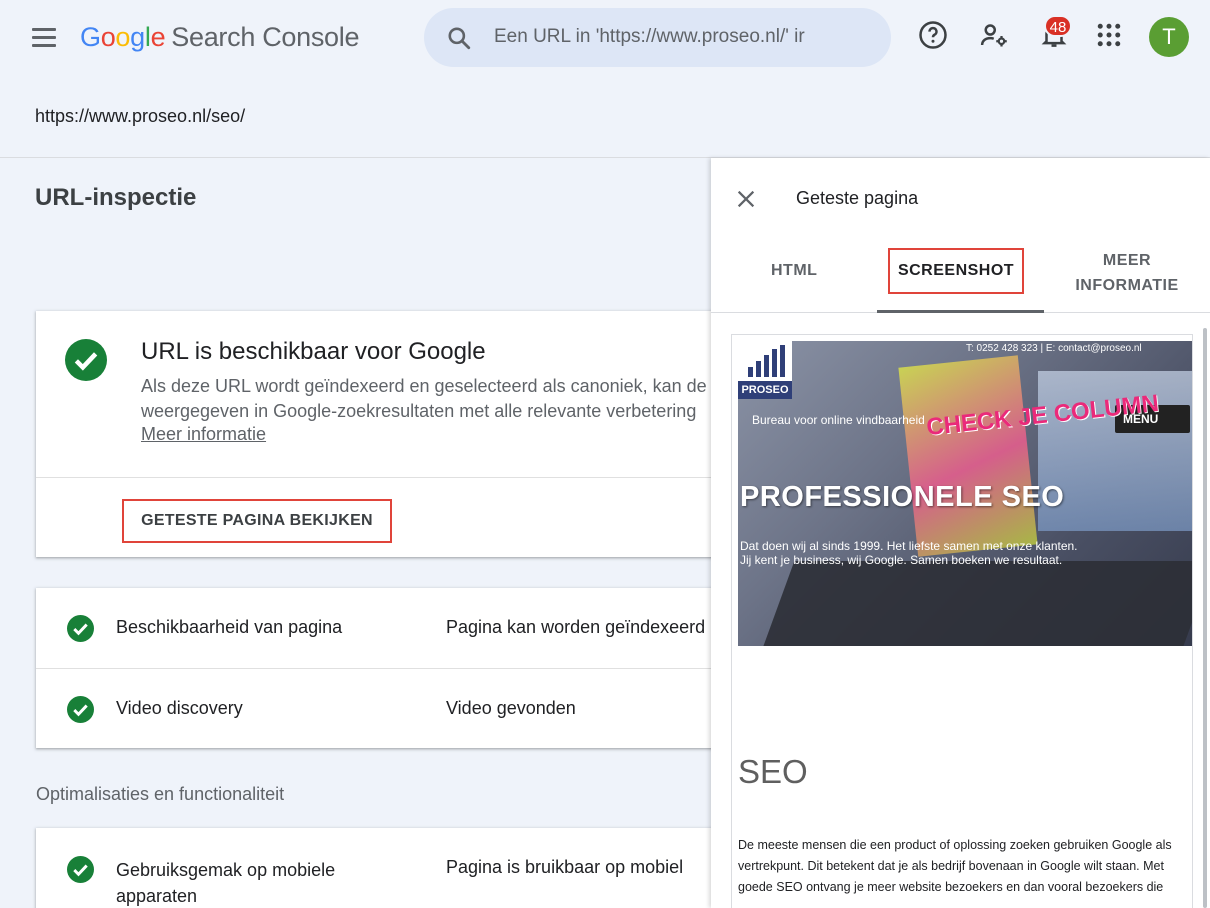  I want to click on apps-grid-icon, so click(1109, 35).